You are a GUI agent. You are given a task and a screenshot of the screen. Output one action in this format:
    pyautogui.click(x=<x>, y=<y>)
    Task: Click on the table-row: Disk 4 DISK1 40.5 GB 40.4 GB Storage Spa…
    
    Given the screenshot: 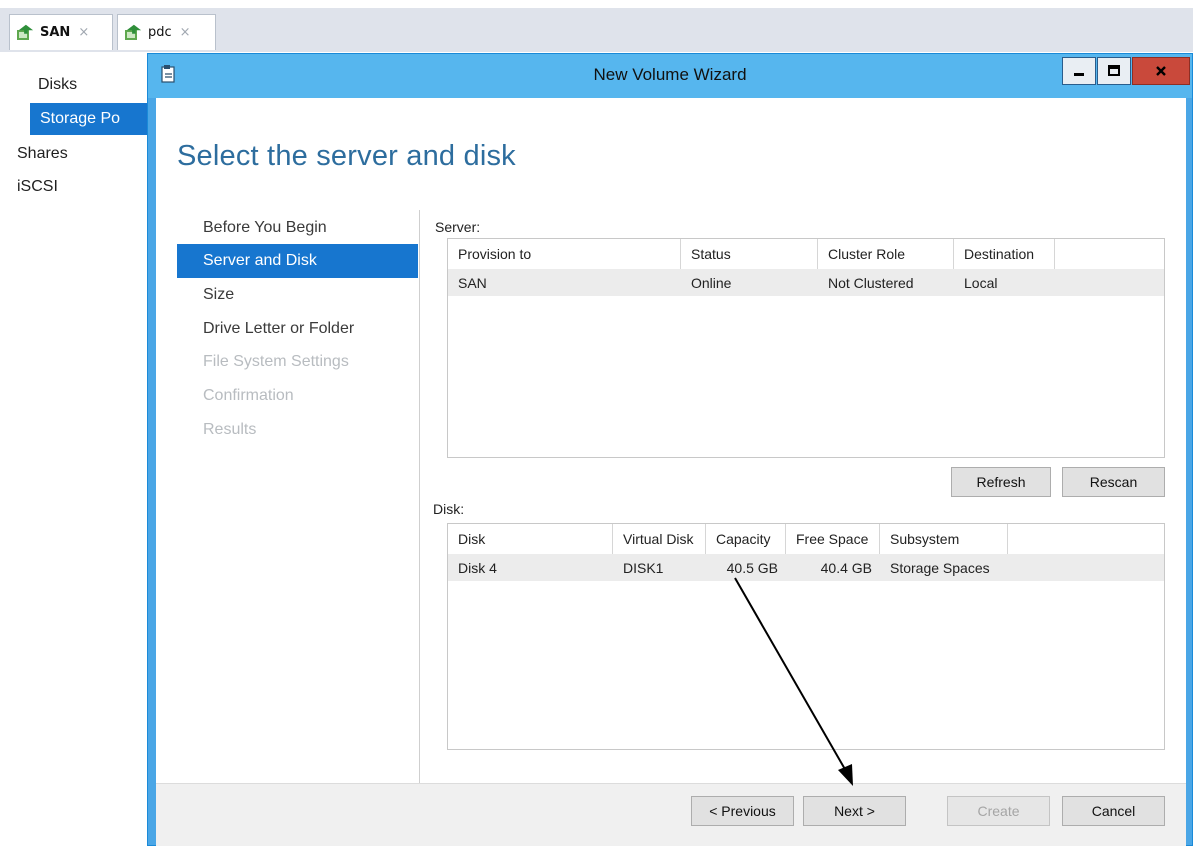 What is the action you would take?
    pyautogui.click(x=806, y=567)
    